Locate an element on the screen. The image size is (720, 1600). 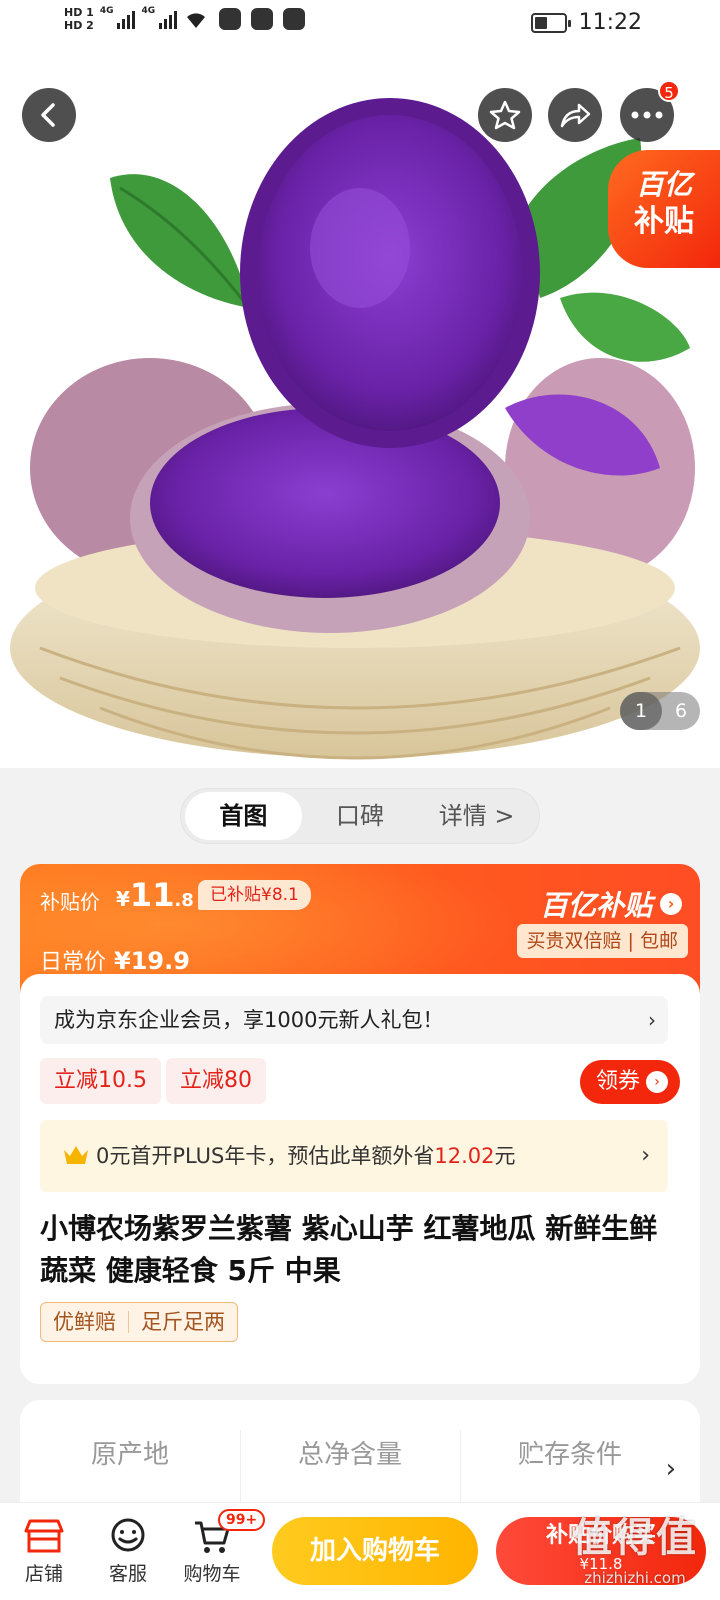
cart-count-badge: 99+ is located at coordinates (242, 1520).